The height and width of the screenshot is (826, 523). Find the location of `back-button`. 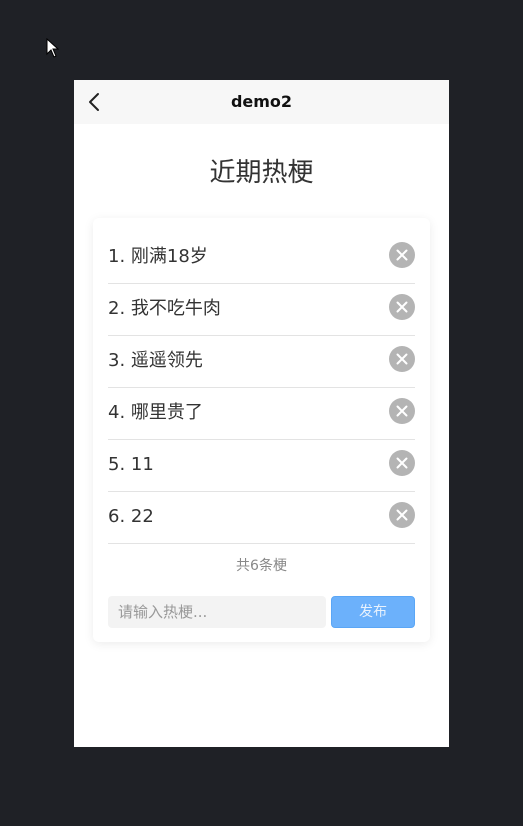

back-button is located at coordinates (95, 102).